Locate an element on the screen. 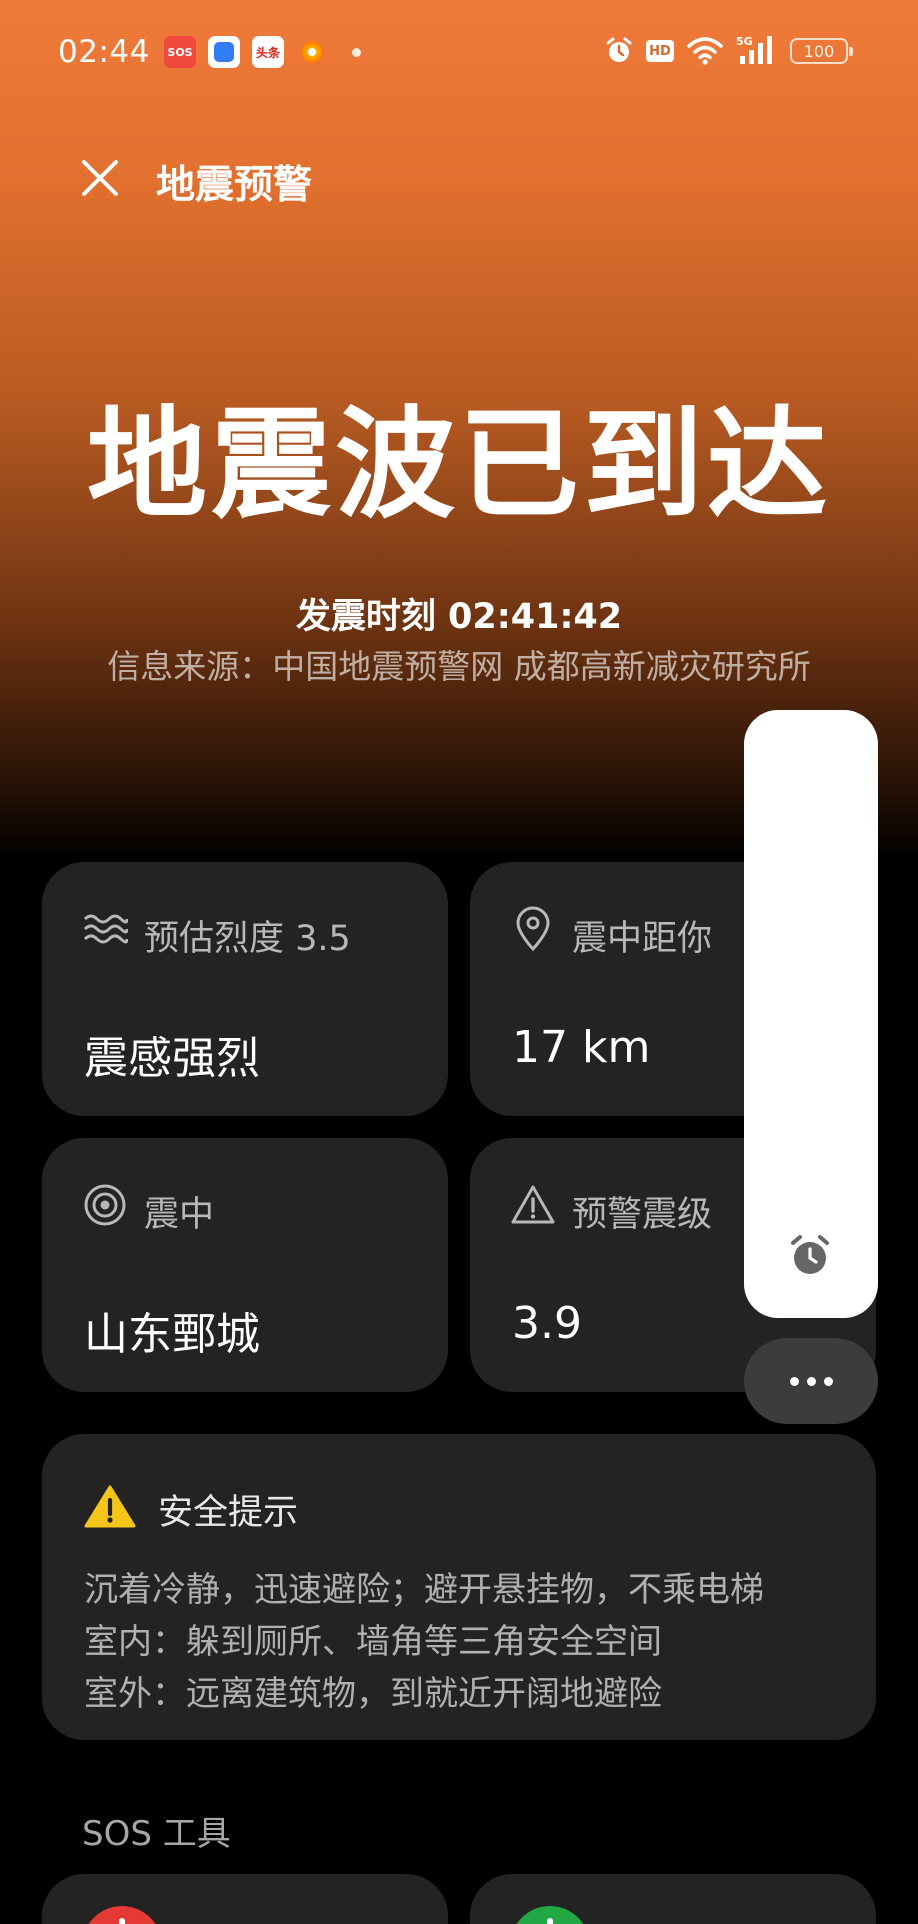 The width and height of the screenshot is (918, 1924). epicenter-card: 震中 山东鄄城 is located at coordinates (245, 1265).